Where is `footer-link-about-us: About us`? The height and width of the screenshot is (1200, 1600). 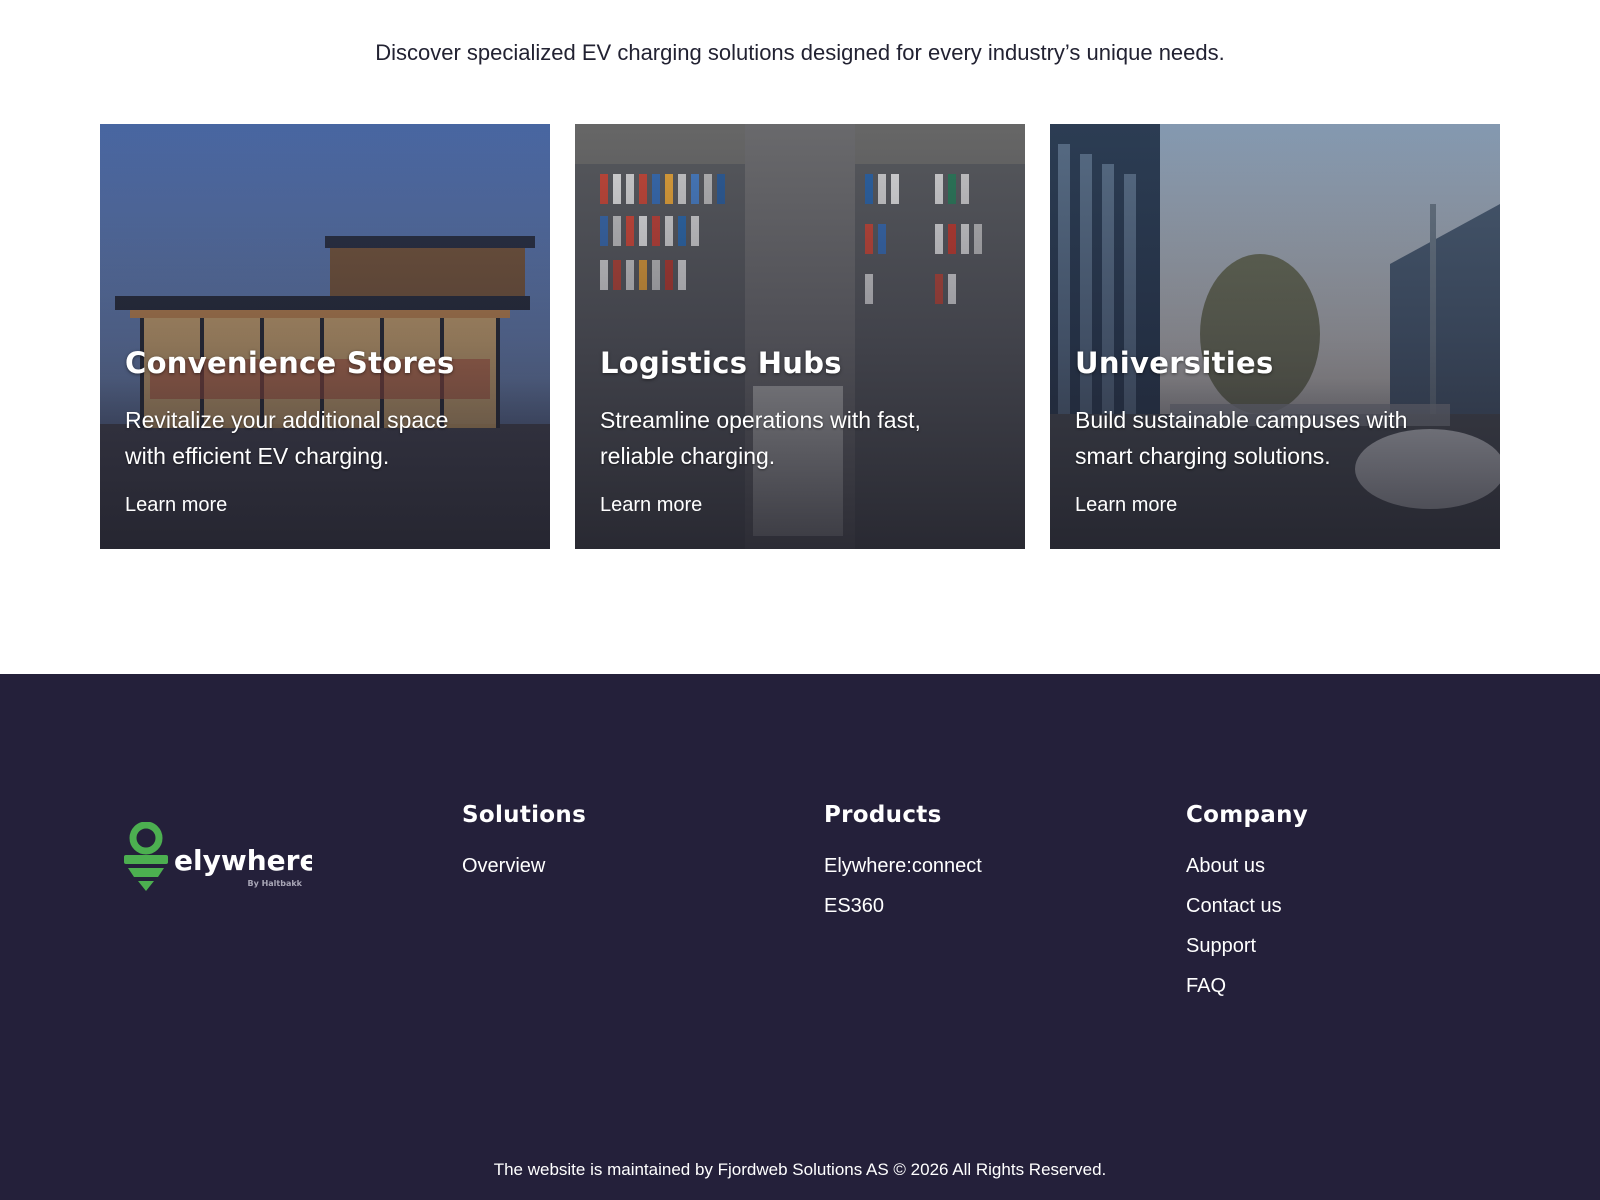 footer-link-about-us: About us is located at coordinates (1225, 866).